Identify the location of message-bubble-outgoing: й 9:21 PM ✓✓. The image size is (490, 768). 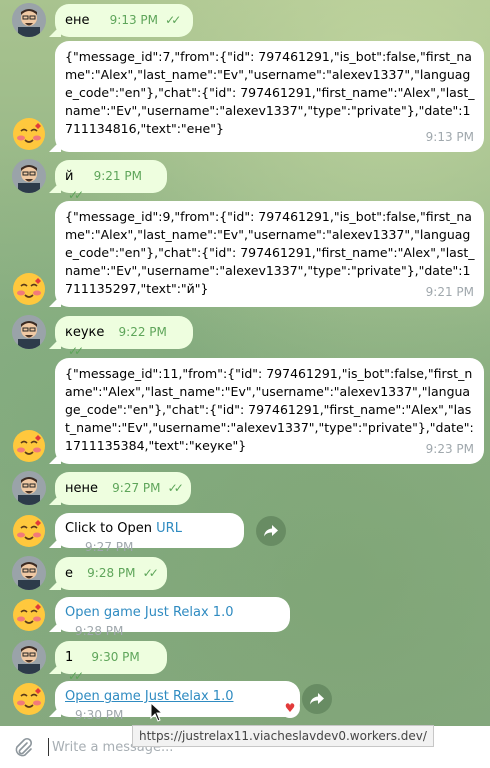
(111, 181).